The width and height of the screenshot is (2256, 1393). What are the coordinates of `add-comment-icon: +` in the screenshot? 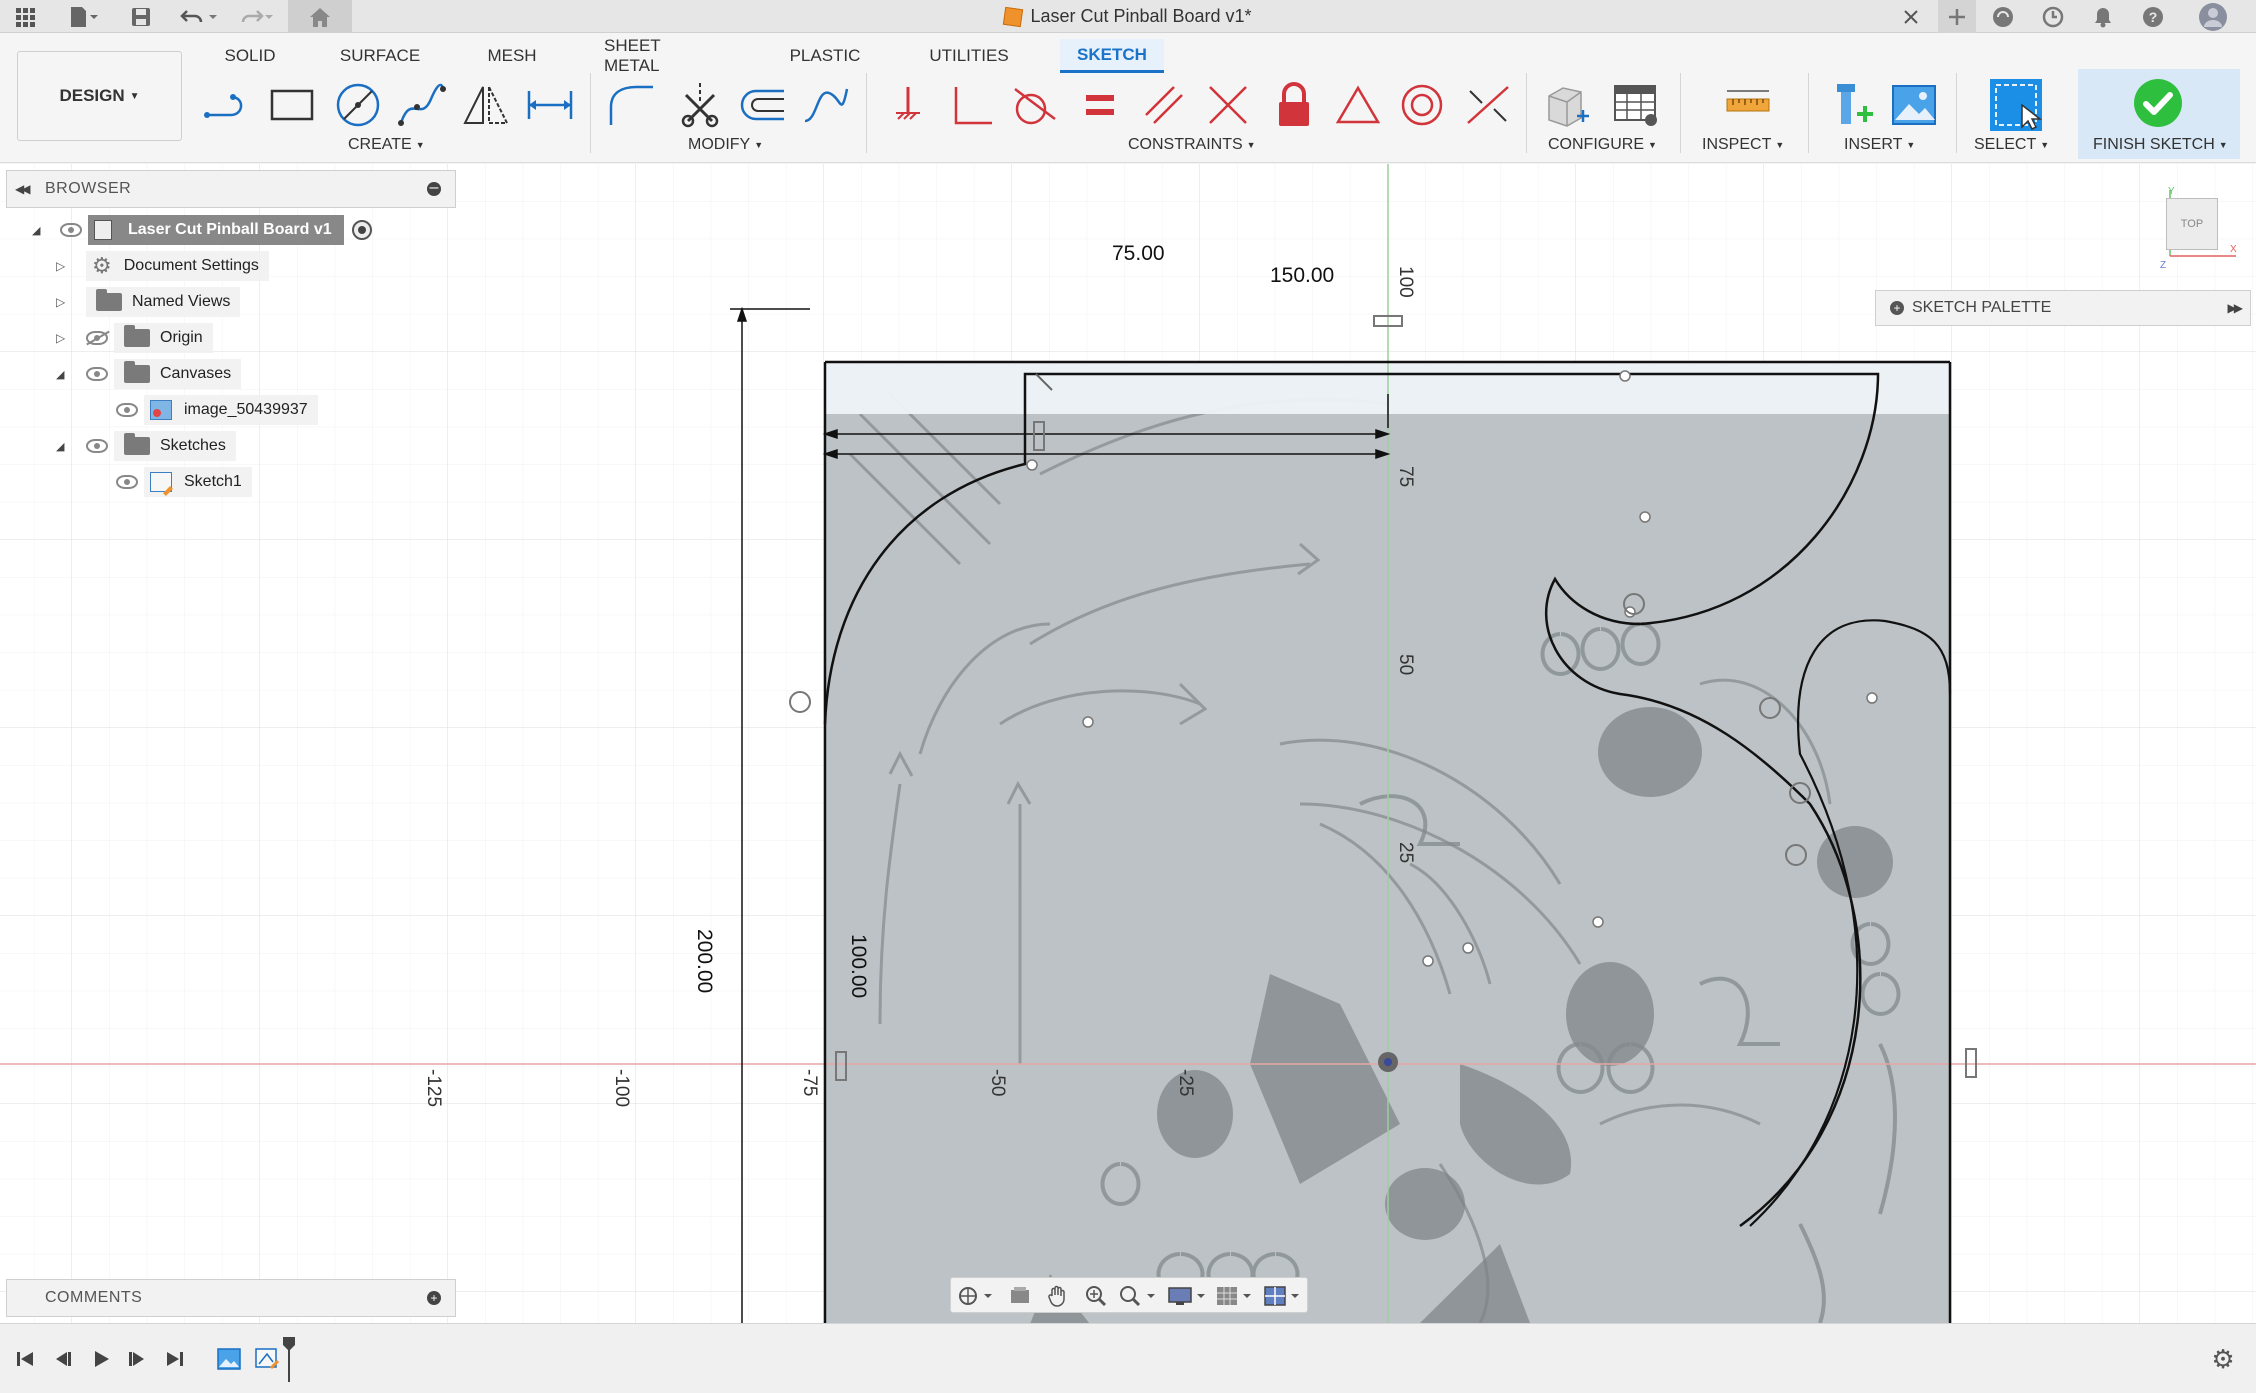 It's located at (434, 1298).